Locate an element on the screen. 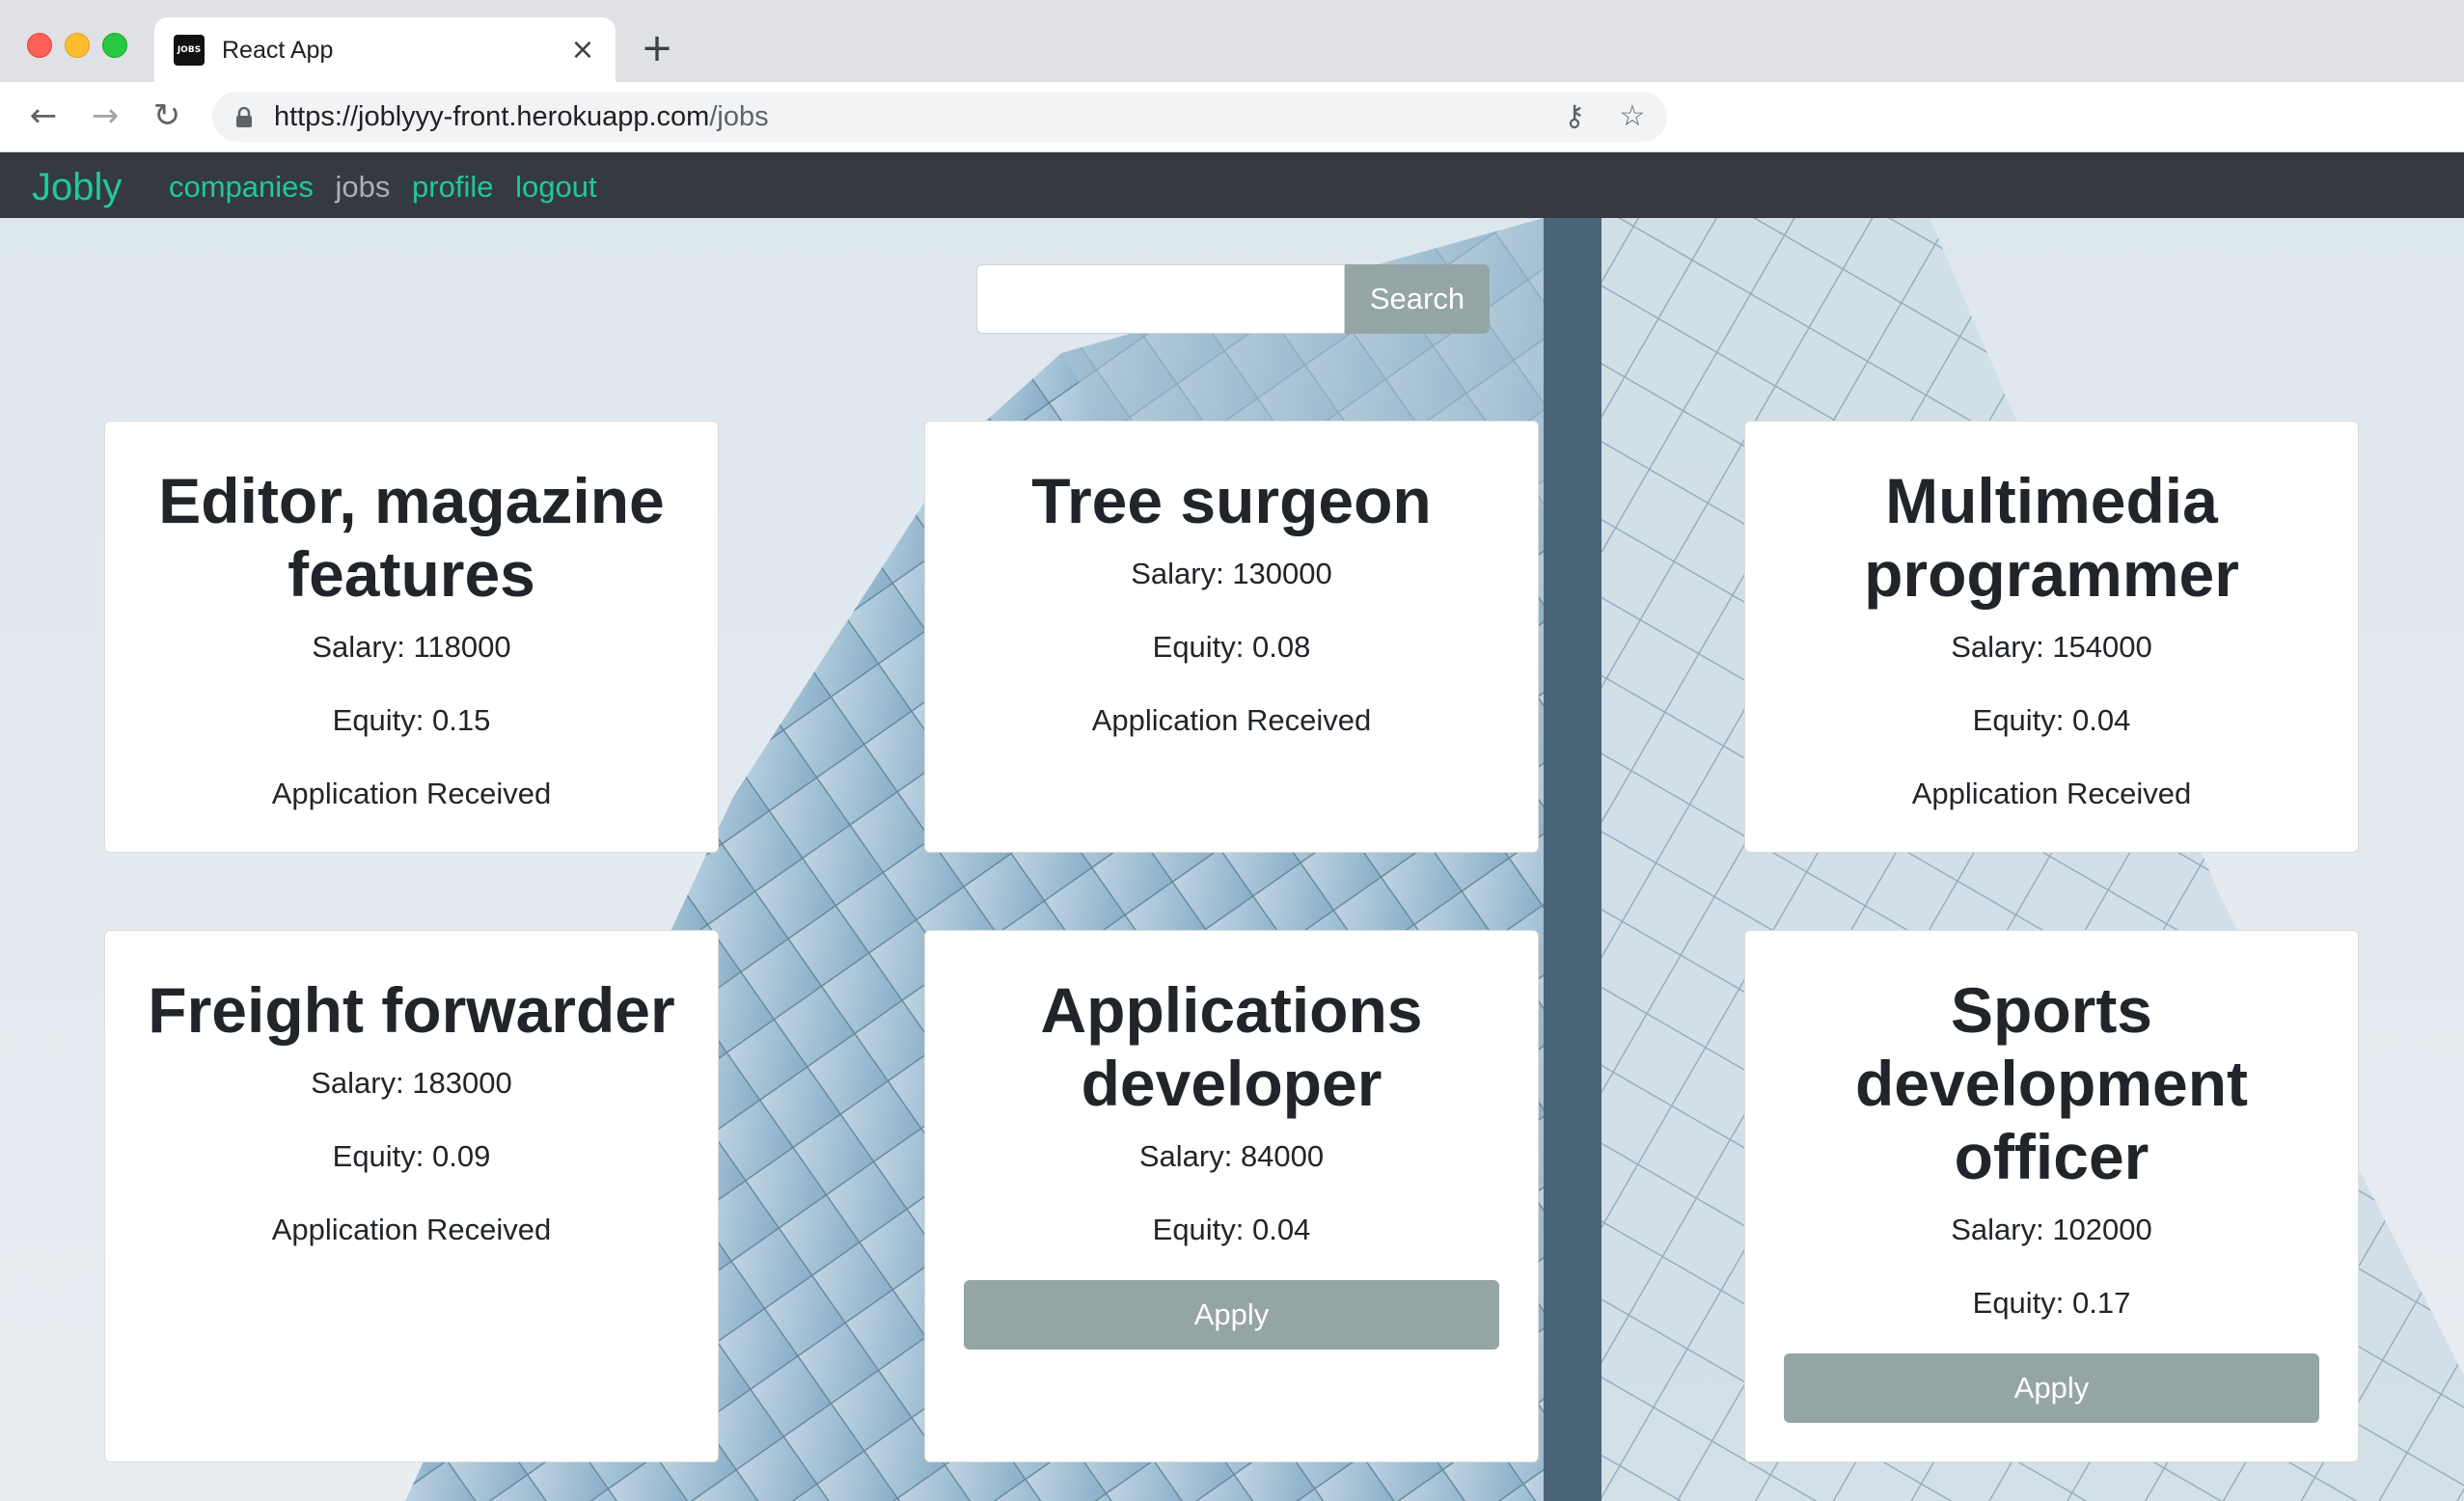  job-salary: Salary: 154000 is located at coordinates (2051, 647).